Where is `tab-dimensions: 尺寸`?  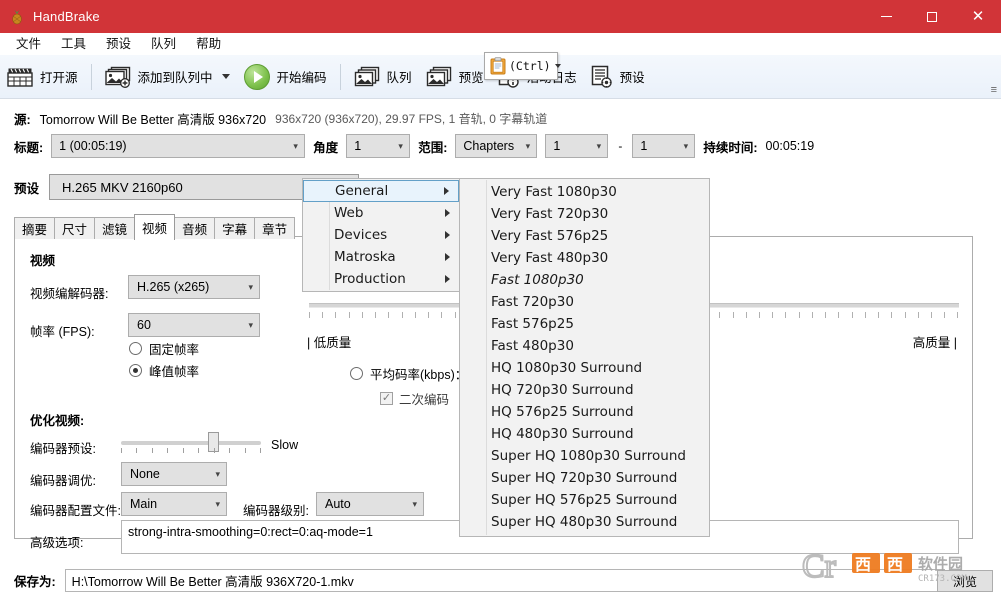 tab-dimensions: 尺寸 is located at coordinates (75, 228).